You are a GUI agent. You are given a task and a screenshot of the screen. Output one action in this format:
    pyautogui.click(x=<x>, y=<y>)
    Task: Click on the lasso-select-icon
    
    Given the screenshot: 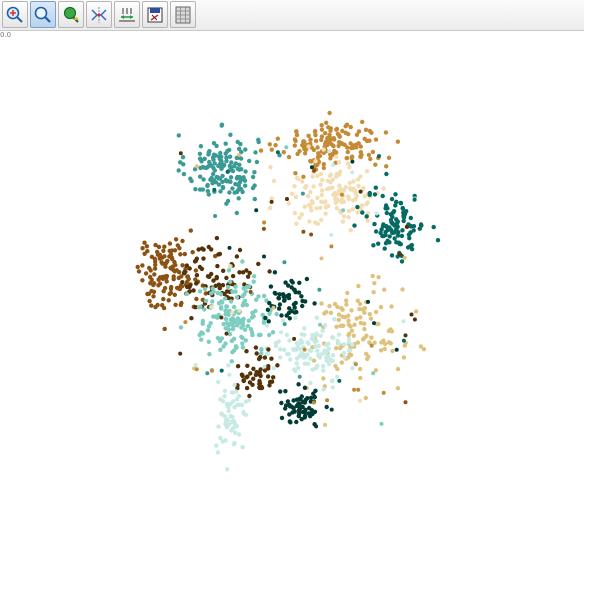 What is the action you would take?
    pyautogui.click(x=71, y=14)
    